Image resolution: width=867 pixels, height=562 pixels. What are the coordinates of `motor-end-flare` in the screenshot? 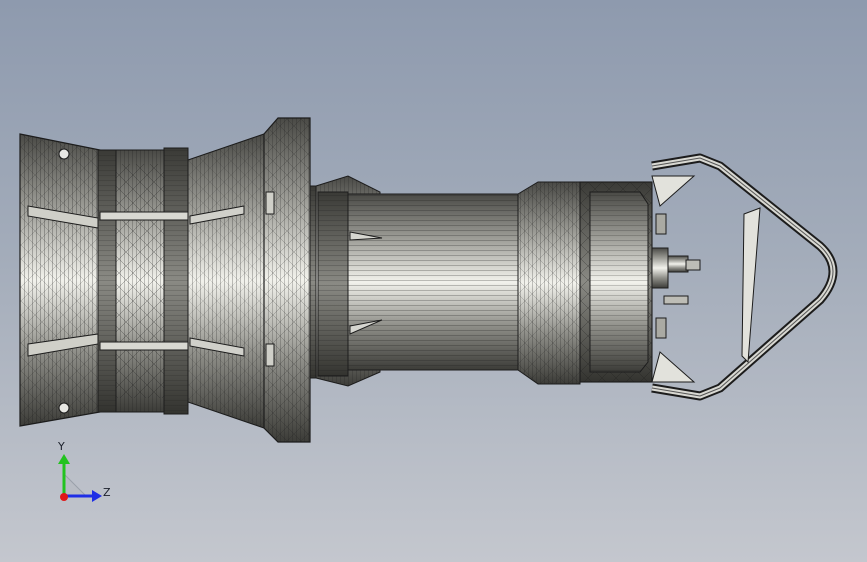 It's located at (549, 283).